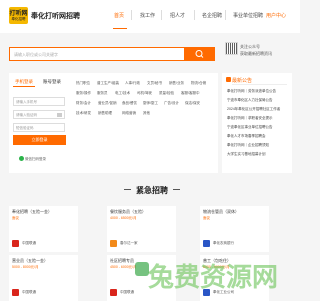  I want to click on job-title: 奉化招聘（五险一金）, so click(32, 211).